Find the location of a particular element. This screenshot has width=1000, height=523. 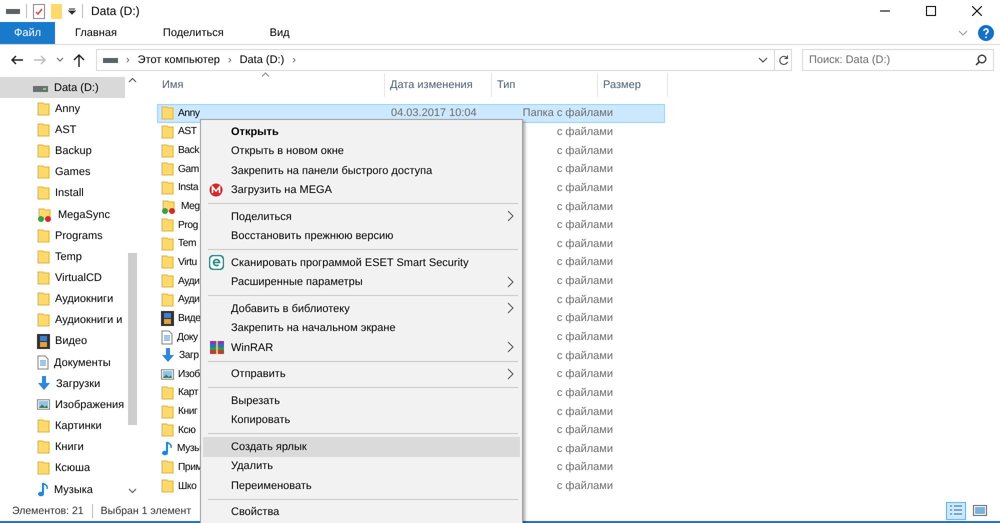

sidebar-label: Книги is located at coordinates (69, 447).